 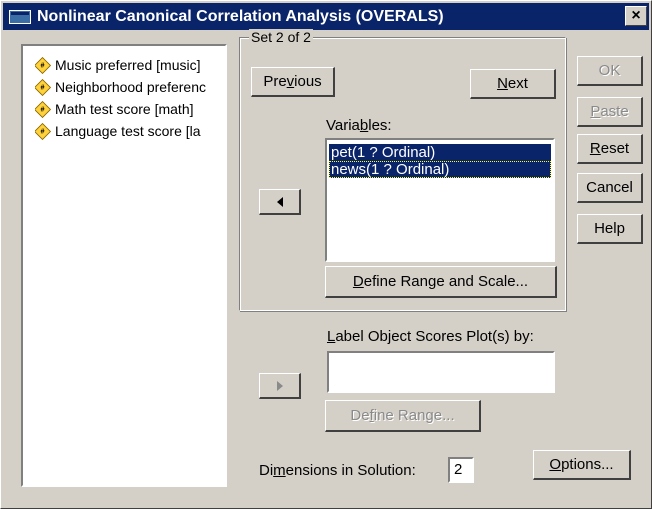 What do you see at coordinates (610, 188) in the screenshot?
I see `cancel-button: Cancel` at bounding box center [610, 188].